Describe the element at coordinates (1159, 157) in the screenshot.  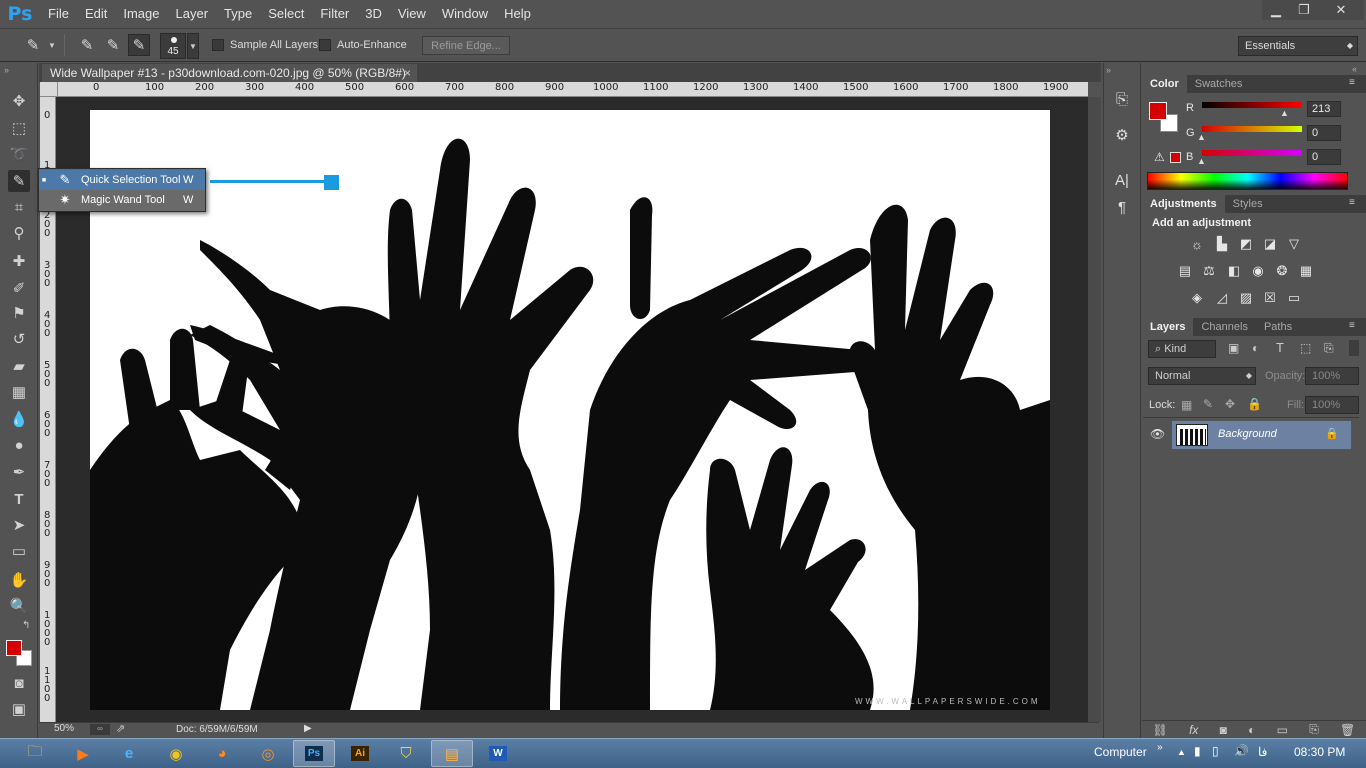
I see `out-of-gamut-warning-icon: ⚠` at that location.